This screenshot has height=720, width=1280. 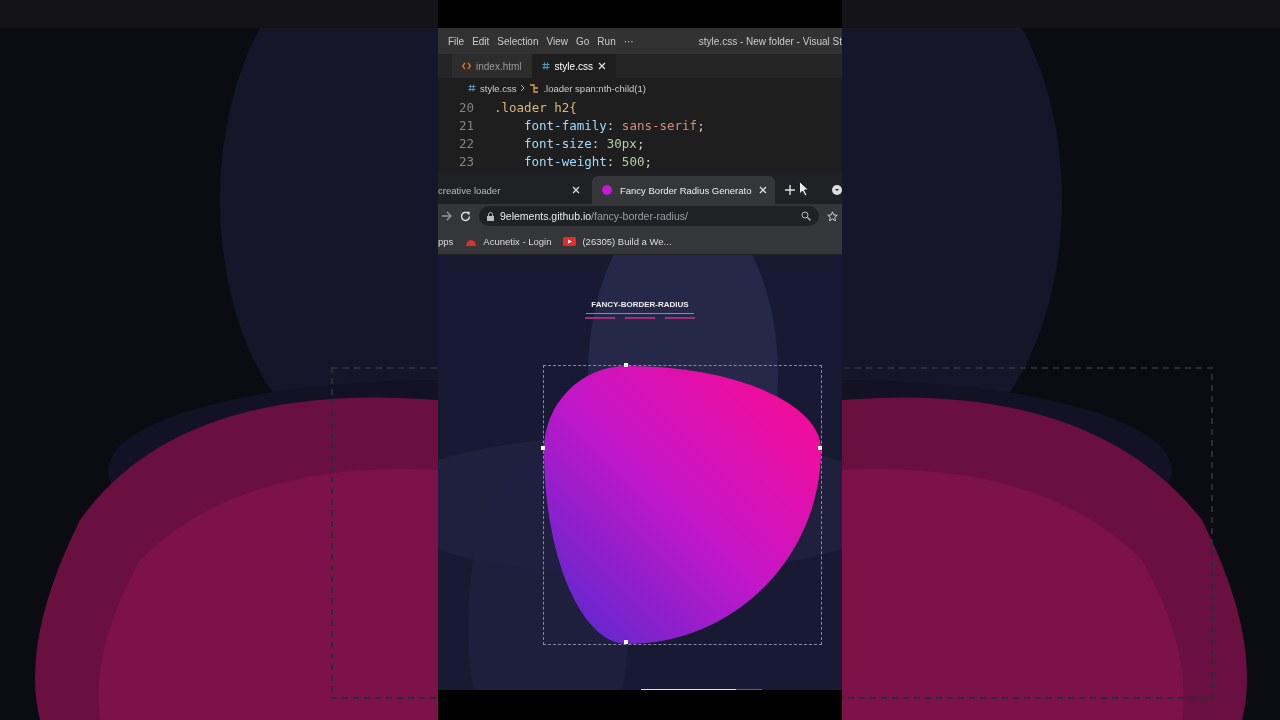 What do you see at coordinates (583, 41) in the screenshot?
I see `menu-item: Go` at bounding box center [583, 41].